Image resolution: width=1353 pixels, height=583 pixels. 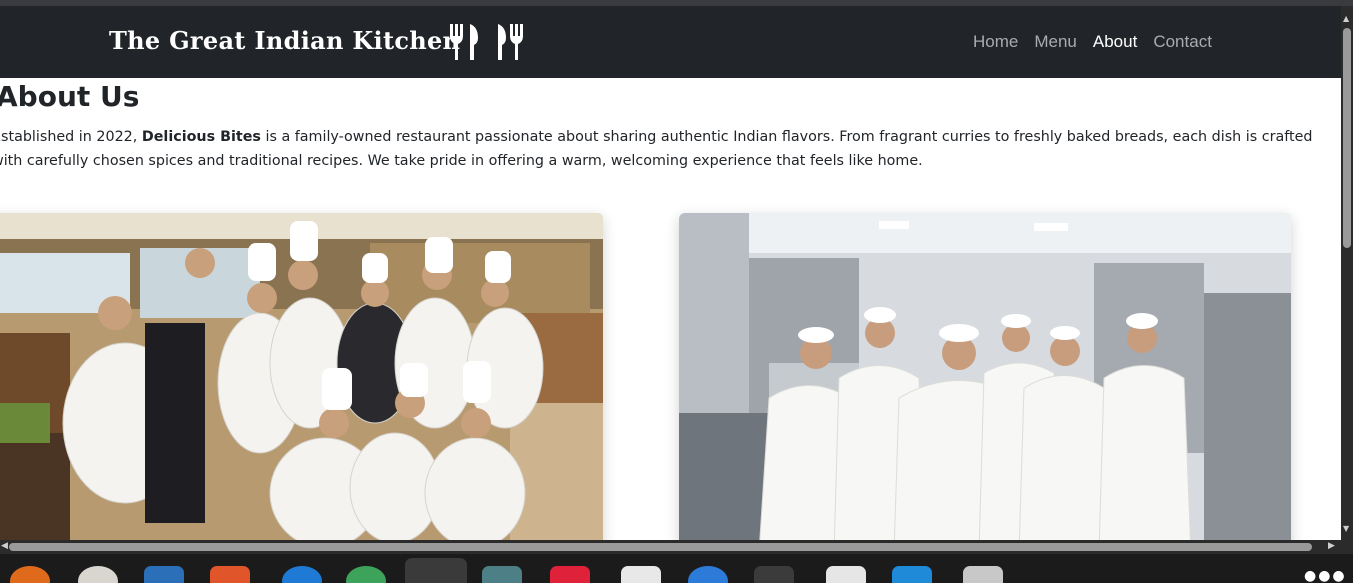 What do you see at coordinates (1347, 138) in the screenshot?
I see `vertical-scroll-thumb` at bounding box center [1347, 138].